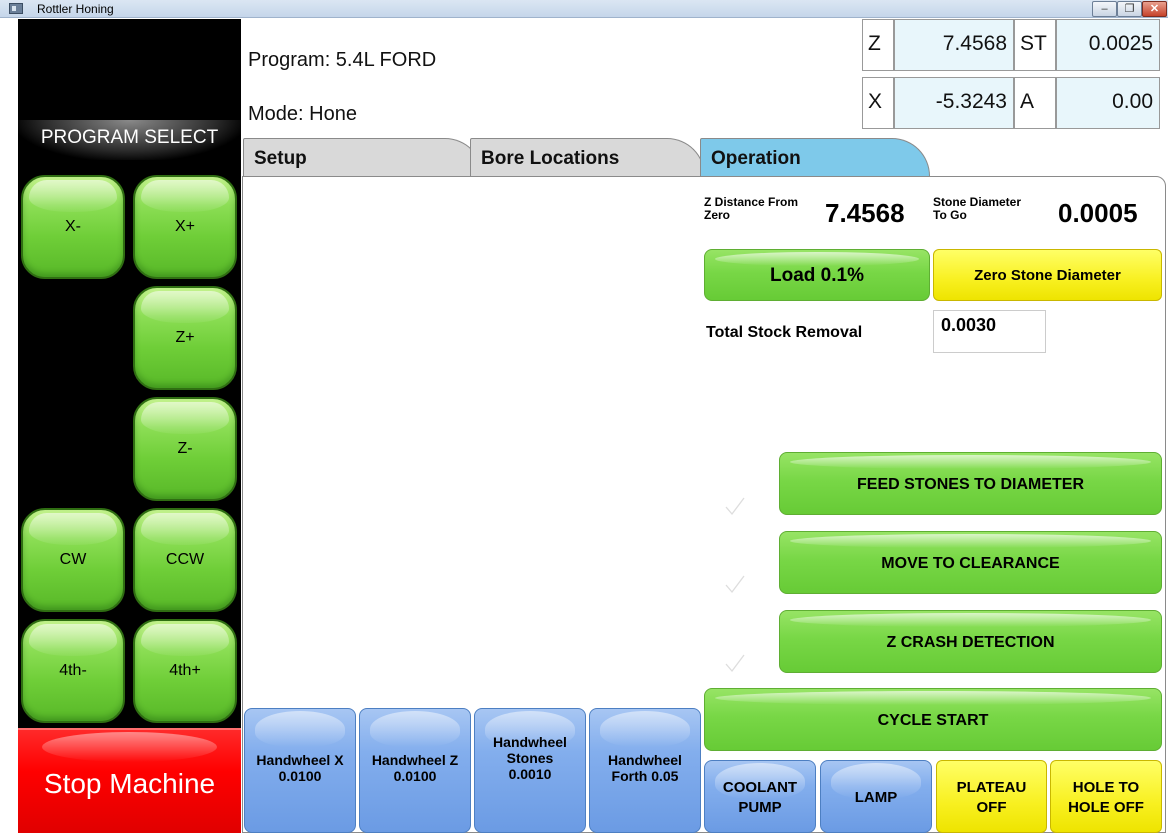 The image size is (1168, 833). What do you see at coordinates (1106, 807) in the screenshot?
I see `hole-to-hole-state: HOLE OFF` at bounding box center [1106, 807].